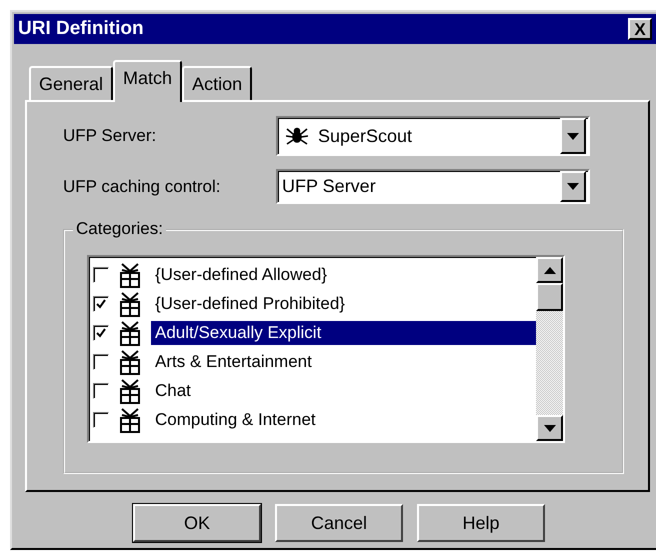 The width and height of the screenshot is (656, 558). I want to click on scroll-thumb, so click(549, 297).